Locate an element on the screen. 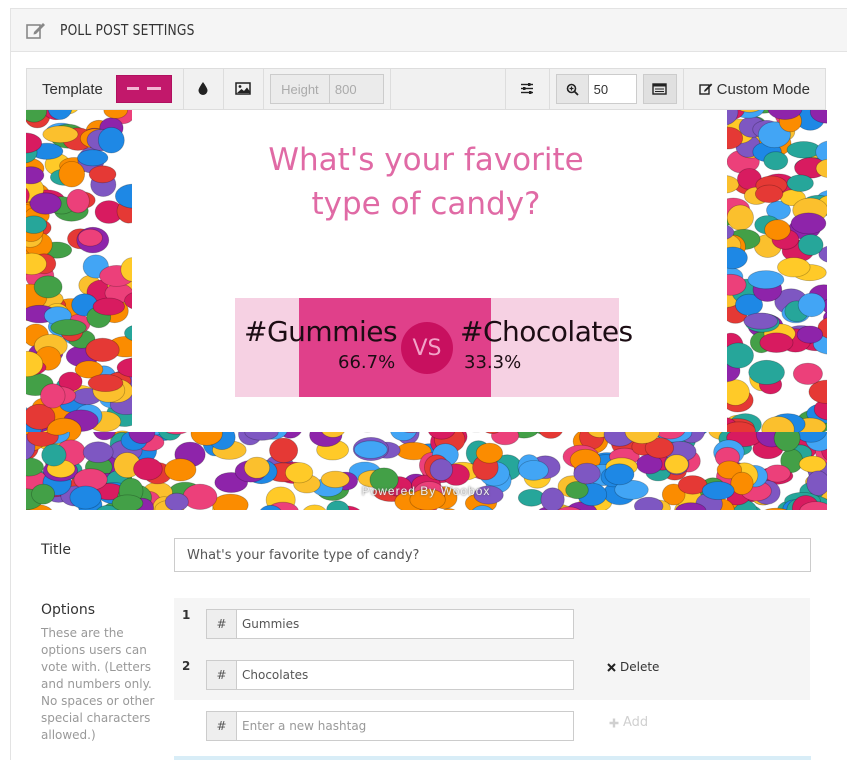 This screenshot has height=760, width=847. zoom-control: 50 is located at coordinates (617, 89).